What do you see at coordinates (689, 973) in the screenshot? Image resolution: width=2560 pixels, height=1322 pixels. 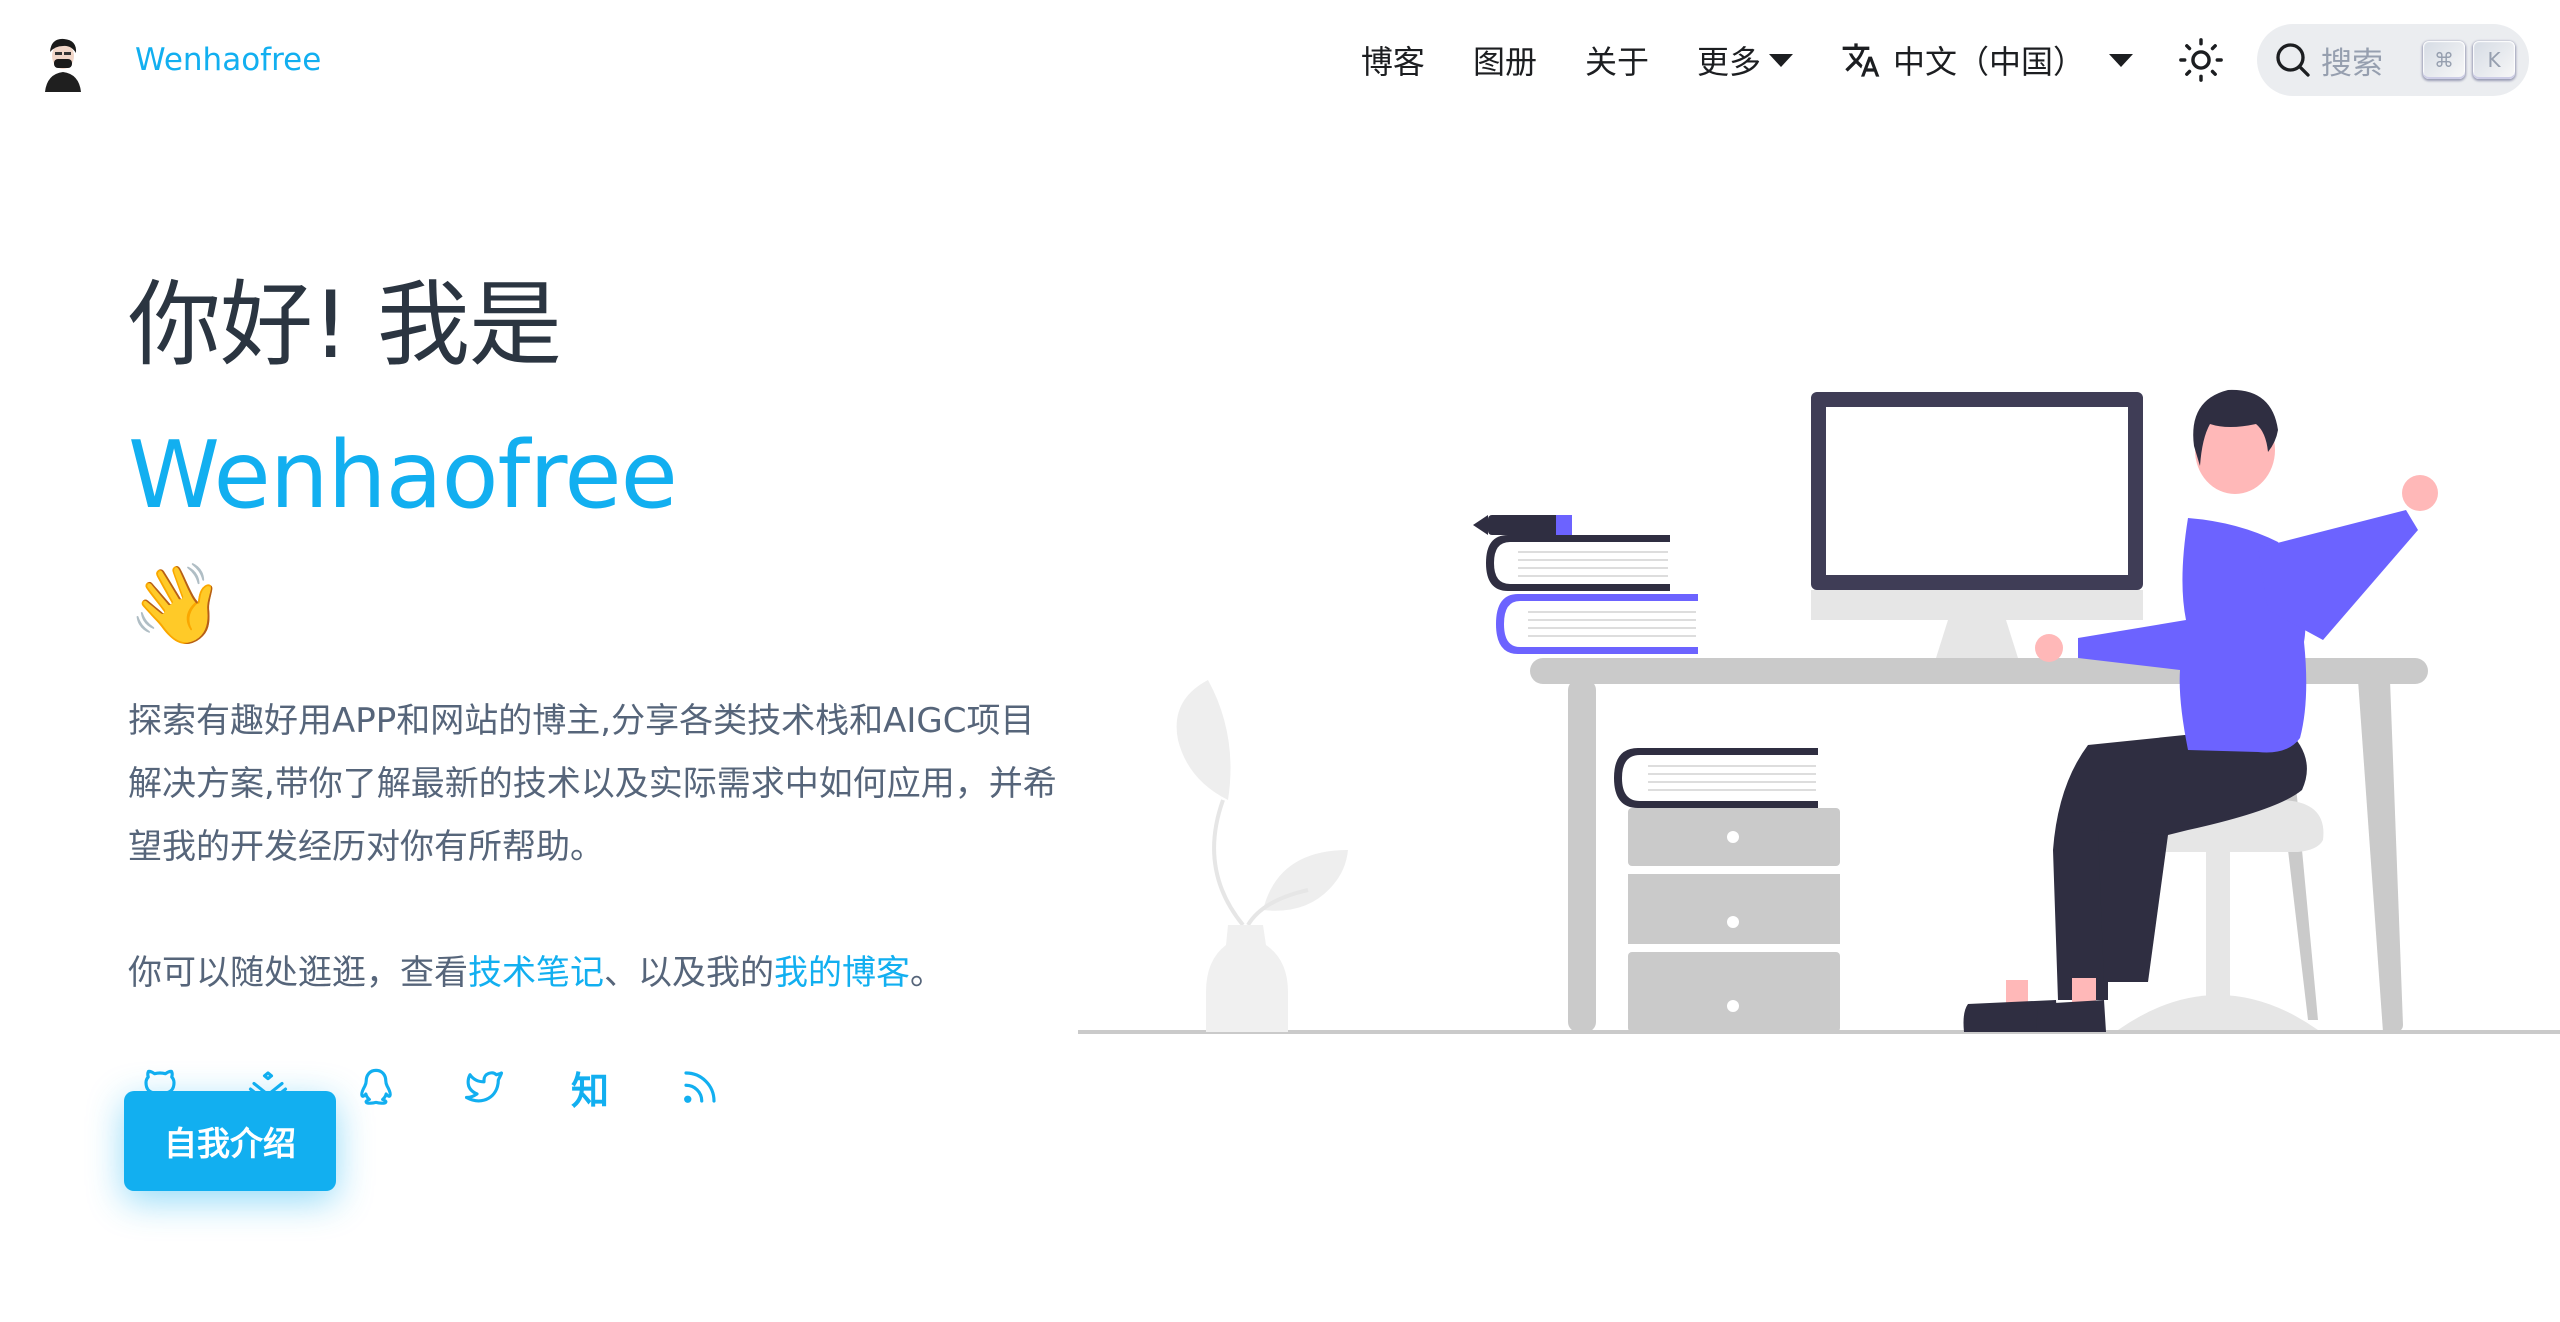 I see `hero-subtext-middle: 、以及我的` at bounding box center [689, 973].